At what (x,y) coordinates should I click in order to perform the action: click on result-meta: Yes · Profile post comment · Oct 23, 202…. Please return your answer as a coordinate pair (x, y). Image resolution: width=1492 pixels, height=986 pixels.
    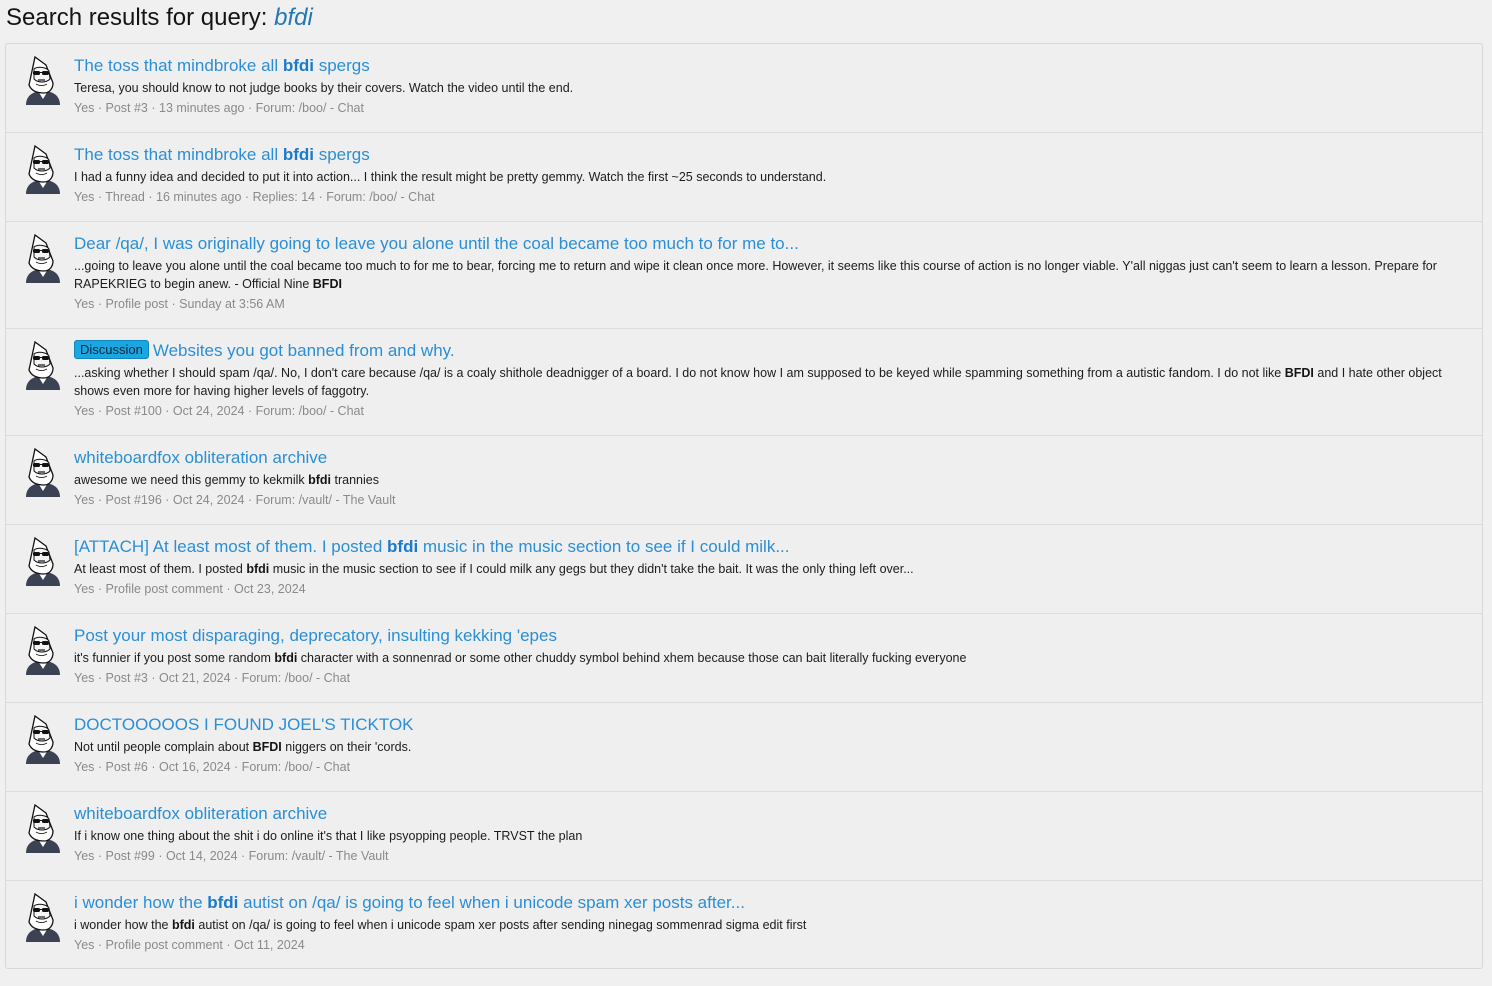
    Looking at the image, I should click on (190, 589).